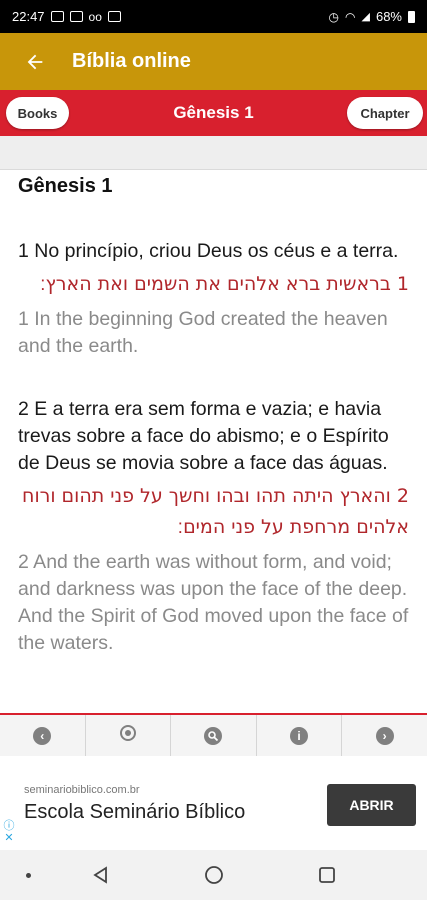 This screenshot has height=900, width=427. Describe the element at coordinates (365, 17) in the screenshot. I see `signal-icon: ◢` at that location.